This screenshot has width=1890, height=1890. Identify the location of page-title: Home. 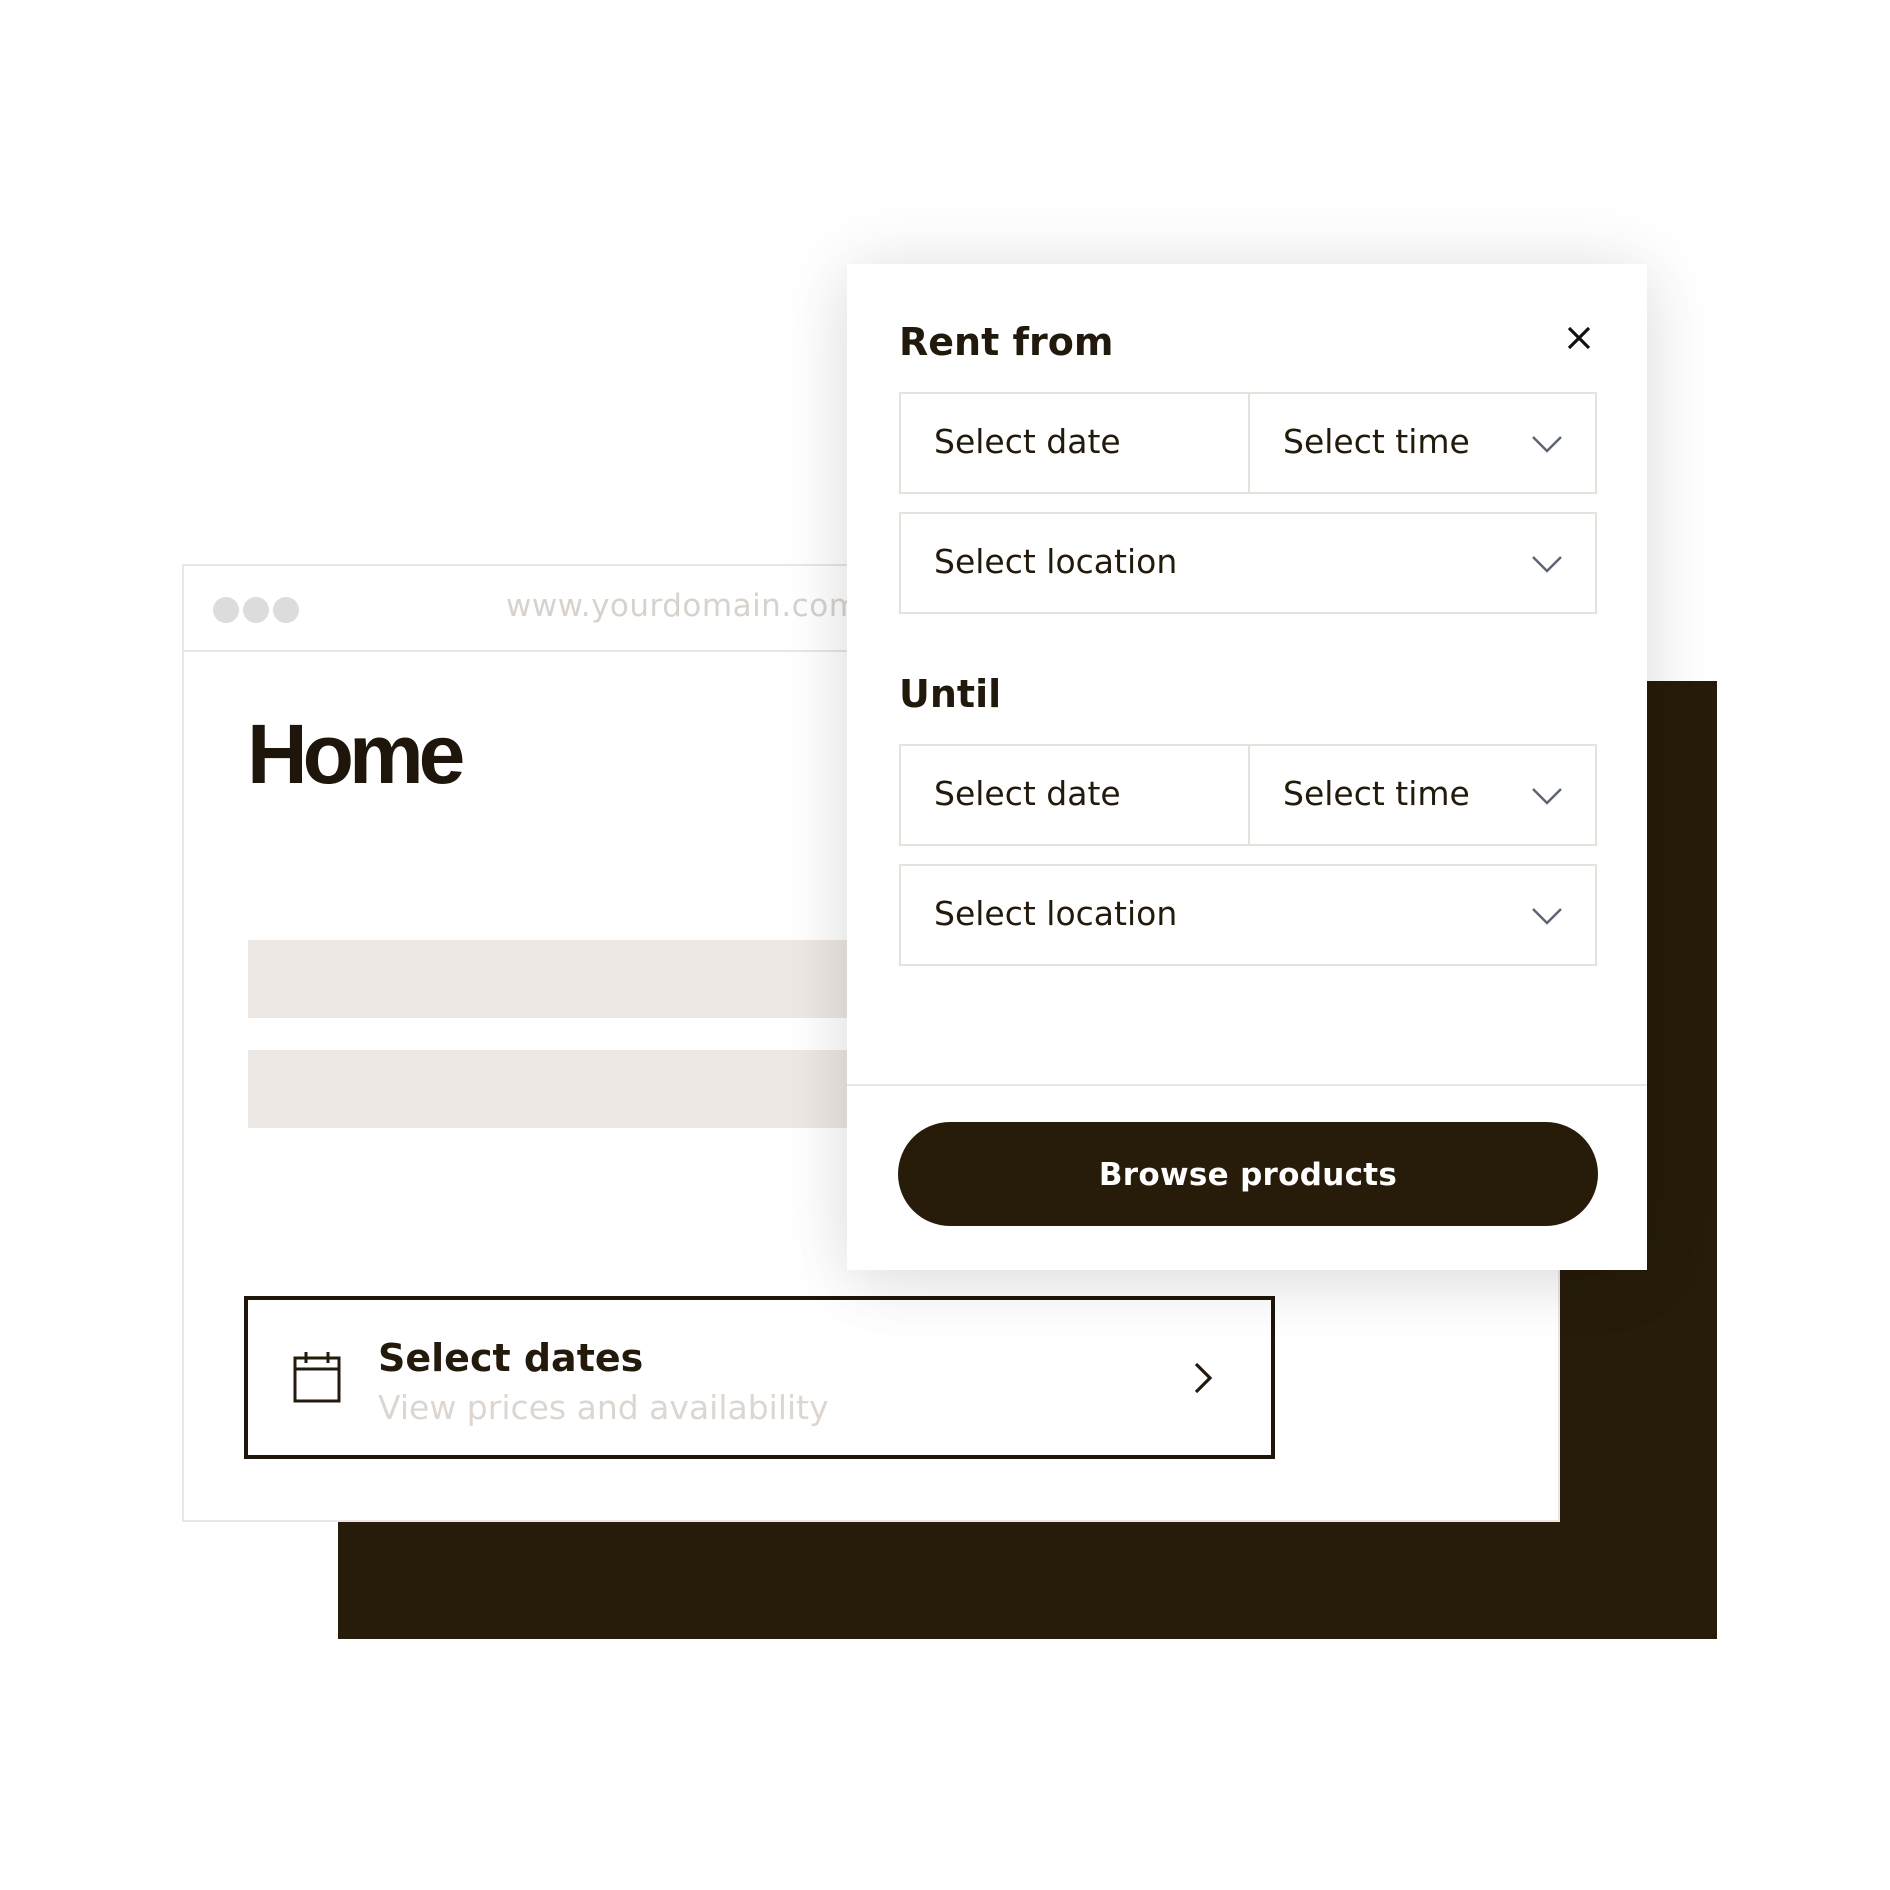
(356, 754).